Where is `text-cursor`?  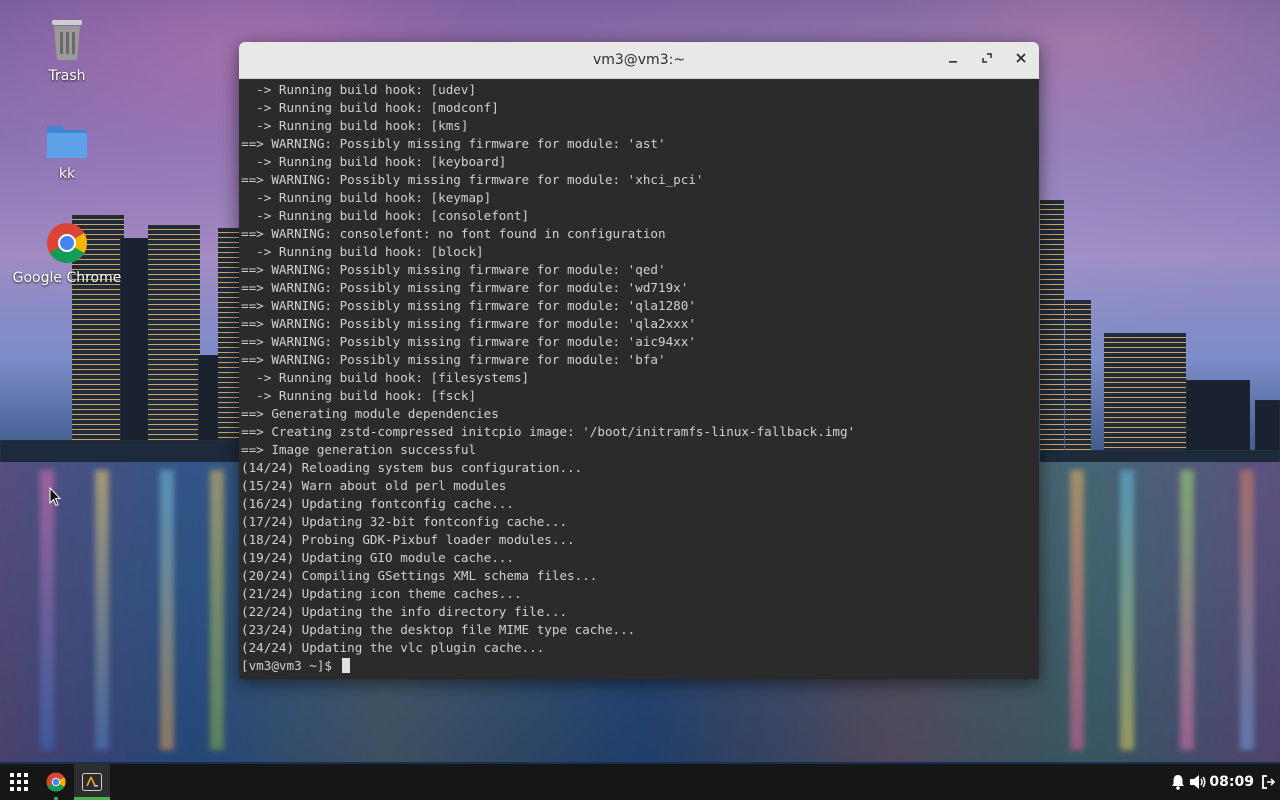 text-cursor is located at coordinates (345, 665).